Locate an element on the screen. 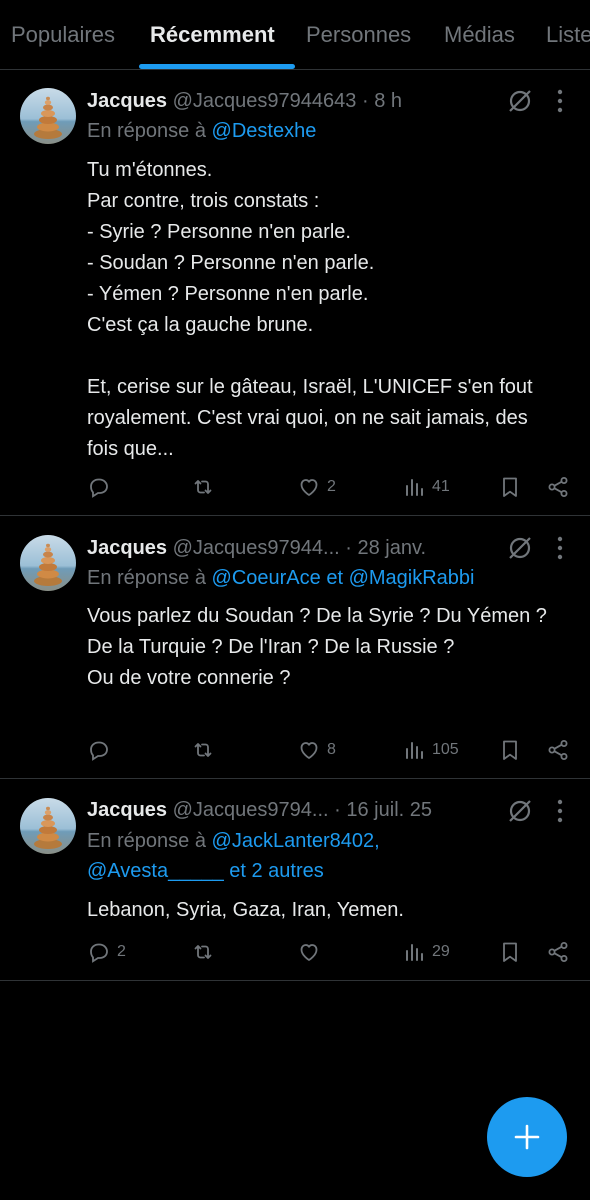  tweet-line: - Syrie ? Personne n'en parle. is located at coordinates (219, 232).